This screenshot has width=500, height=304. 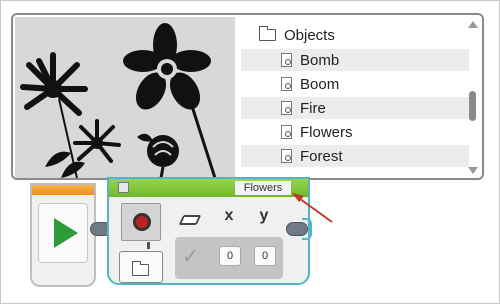 I want to click on mode-selector-button, so click(x=141, y=222).